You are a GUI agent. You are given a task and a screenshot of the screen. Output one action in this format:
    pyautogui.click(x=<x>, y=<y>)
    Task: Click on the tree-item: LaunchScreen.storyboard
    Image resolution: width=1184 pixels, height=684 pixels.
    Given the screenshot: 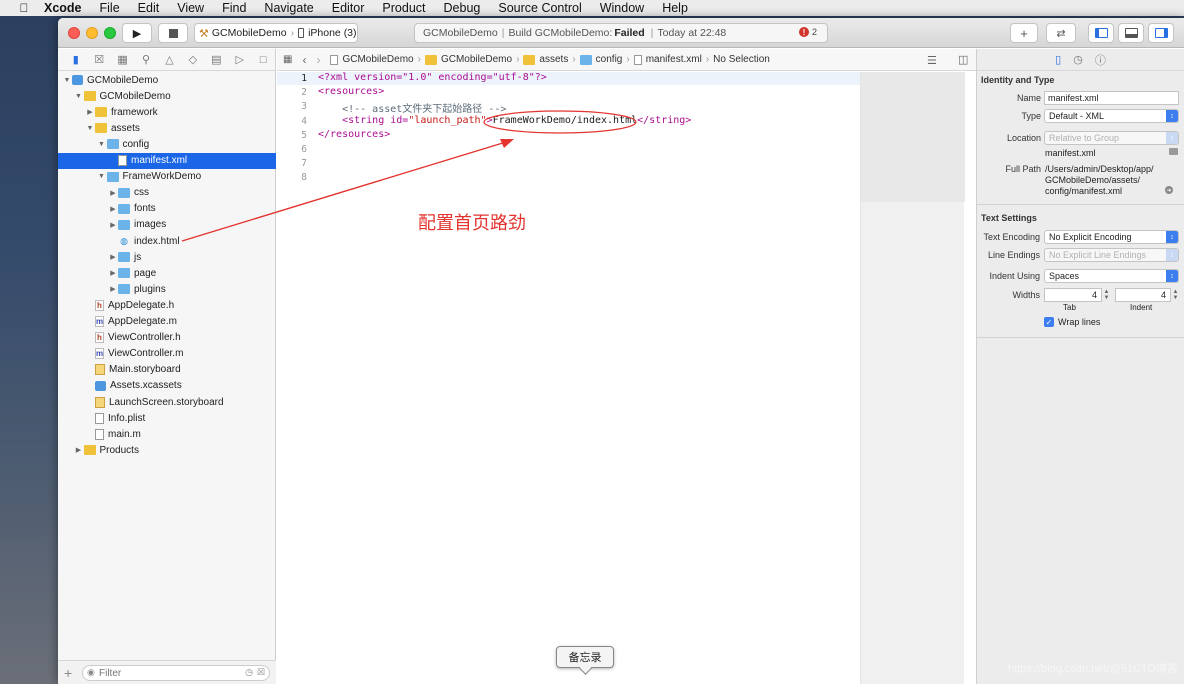 What is the action you would take?
    pyautogui.click(x=167, y=402)
    